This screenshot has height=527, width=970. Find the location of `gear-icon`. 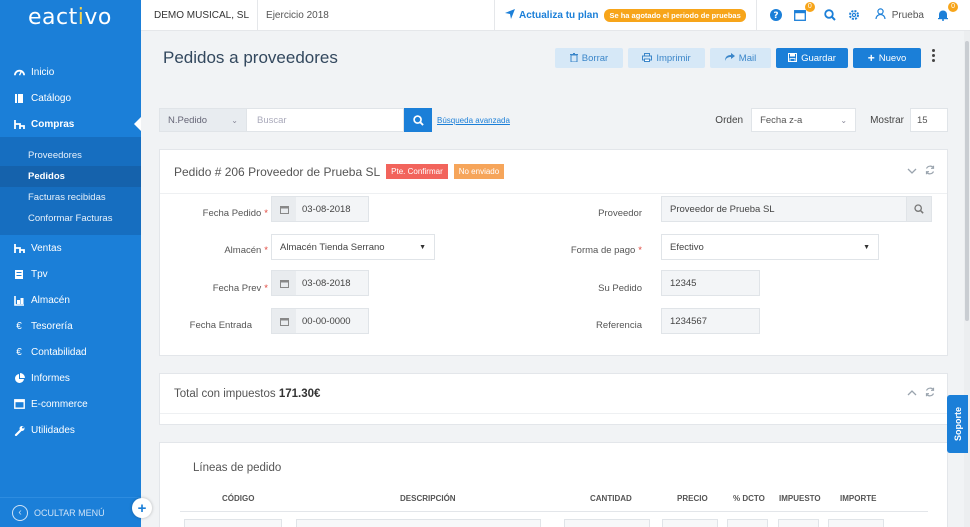

gear-icon is located at coordinates (854, 15).